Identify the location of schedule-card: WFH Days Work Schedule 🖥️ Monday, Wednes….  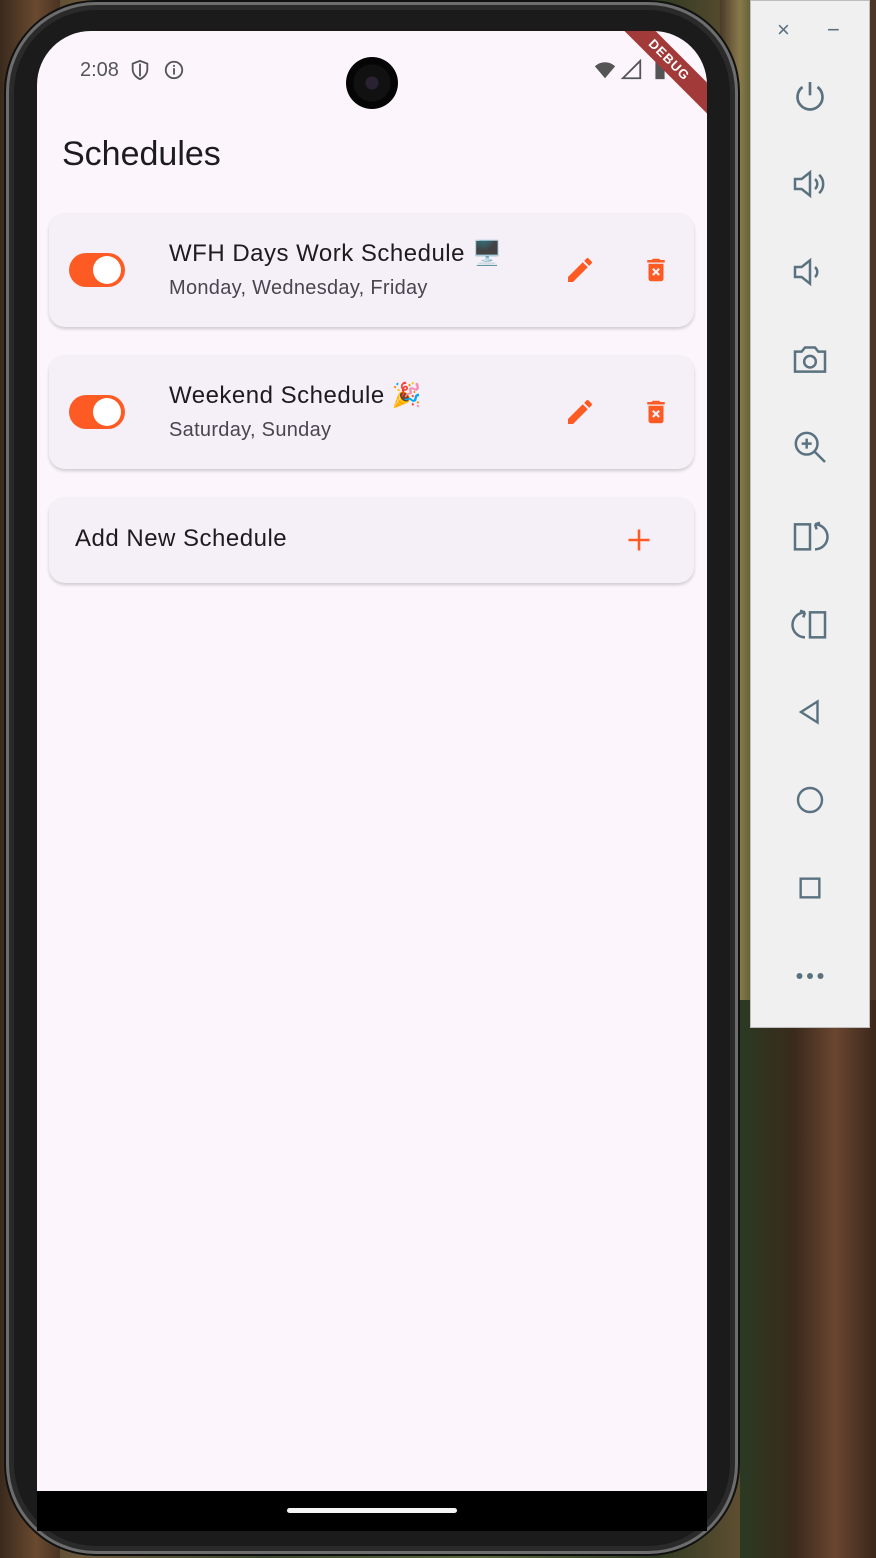
(371, 270).